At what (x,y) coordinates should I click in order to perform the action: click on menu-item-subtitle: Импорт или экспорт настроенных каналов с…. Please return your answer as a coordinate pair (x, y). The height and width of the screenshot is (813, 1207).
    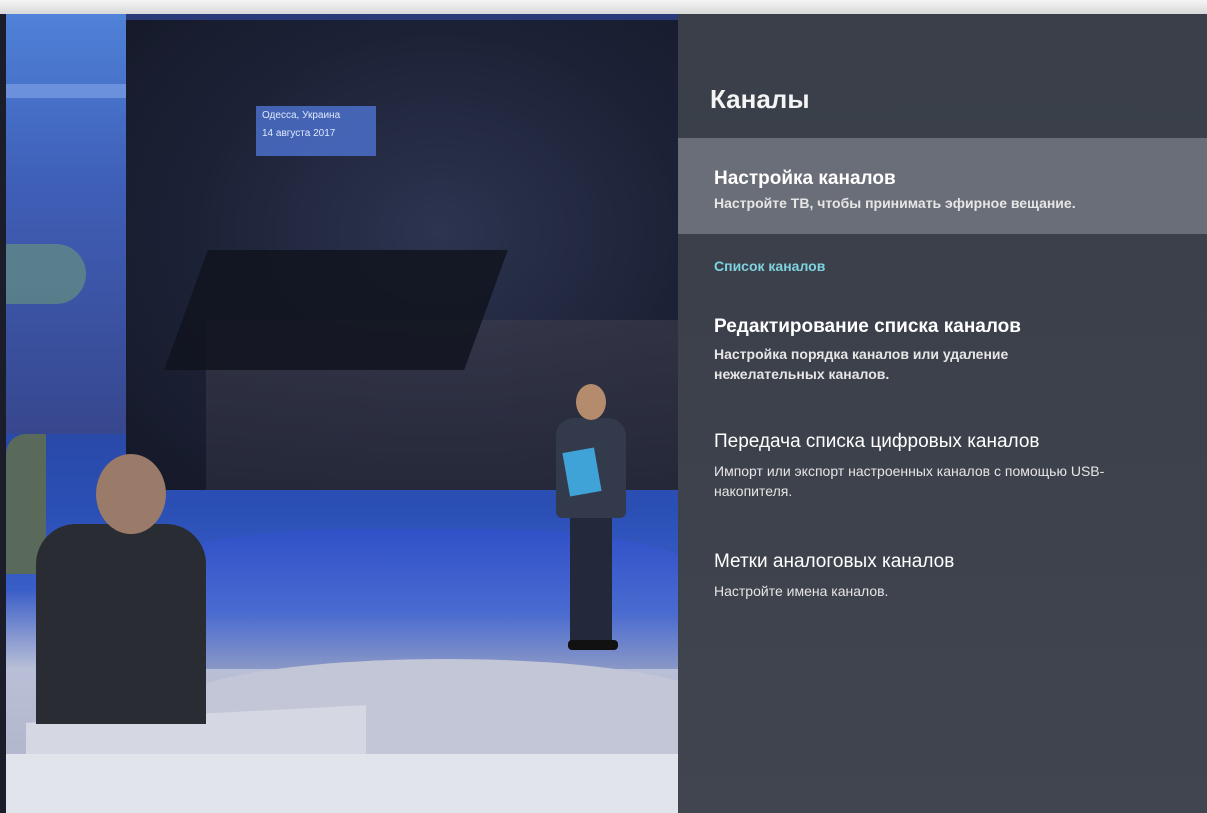
    Looking at the image, I should click on (909, 481).